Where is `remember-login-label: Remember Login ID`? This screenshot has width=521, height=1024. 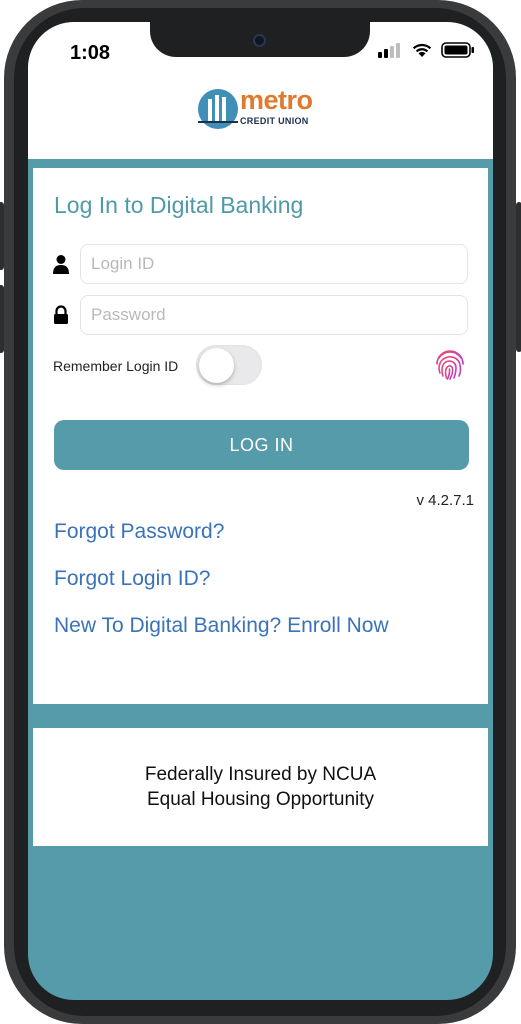 remember-login-label: Remember Login ID is located at coordinates (116, 366).